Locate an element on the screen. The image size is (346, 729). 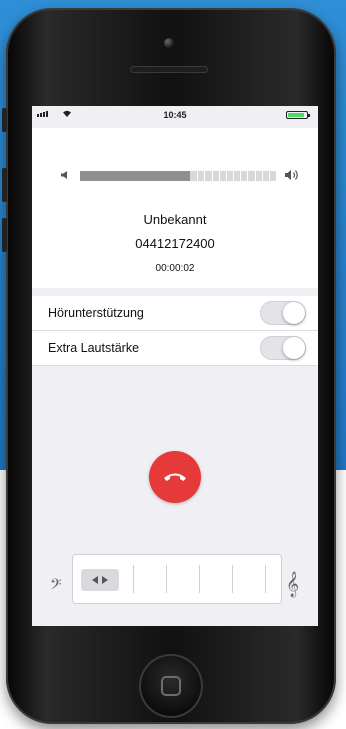
volume-down-side-button is located at coordinates (4, 235).